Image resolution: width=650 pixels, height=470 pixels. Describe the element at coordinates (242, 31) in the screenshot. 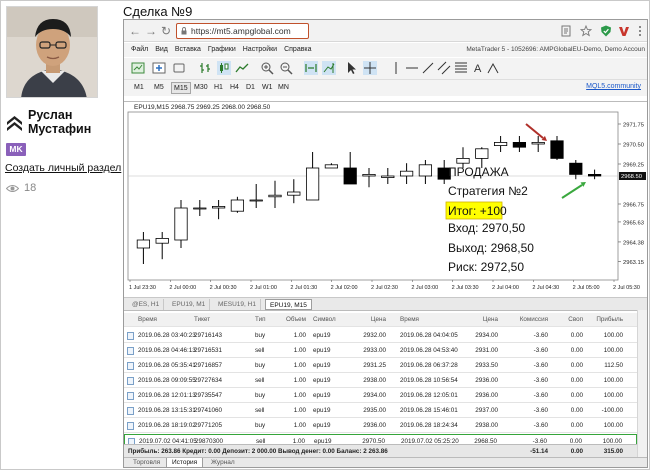

I see `url-field: https://mt5.ampglobal.com` at that location.